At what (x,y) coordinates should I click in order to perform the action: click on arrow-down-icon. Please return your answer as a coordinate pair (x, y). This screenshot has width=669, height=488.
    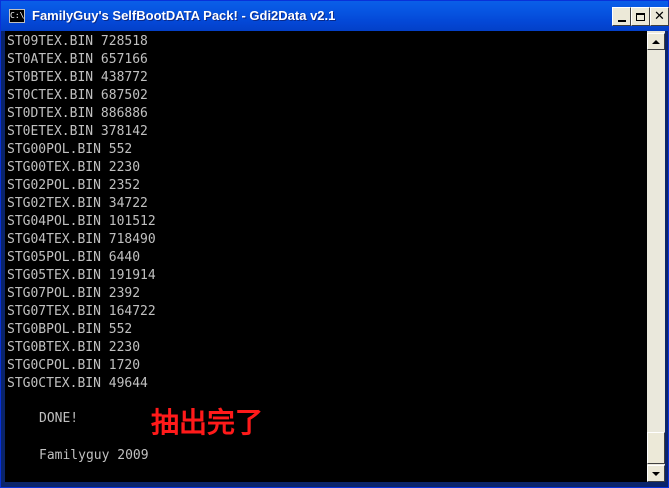
    Looking at the image, I should click on (656, 473).